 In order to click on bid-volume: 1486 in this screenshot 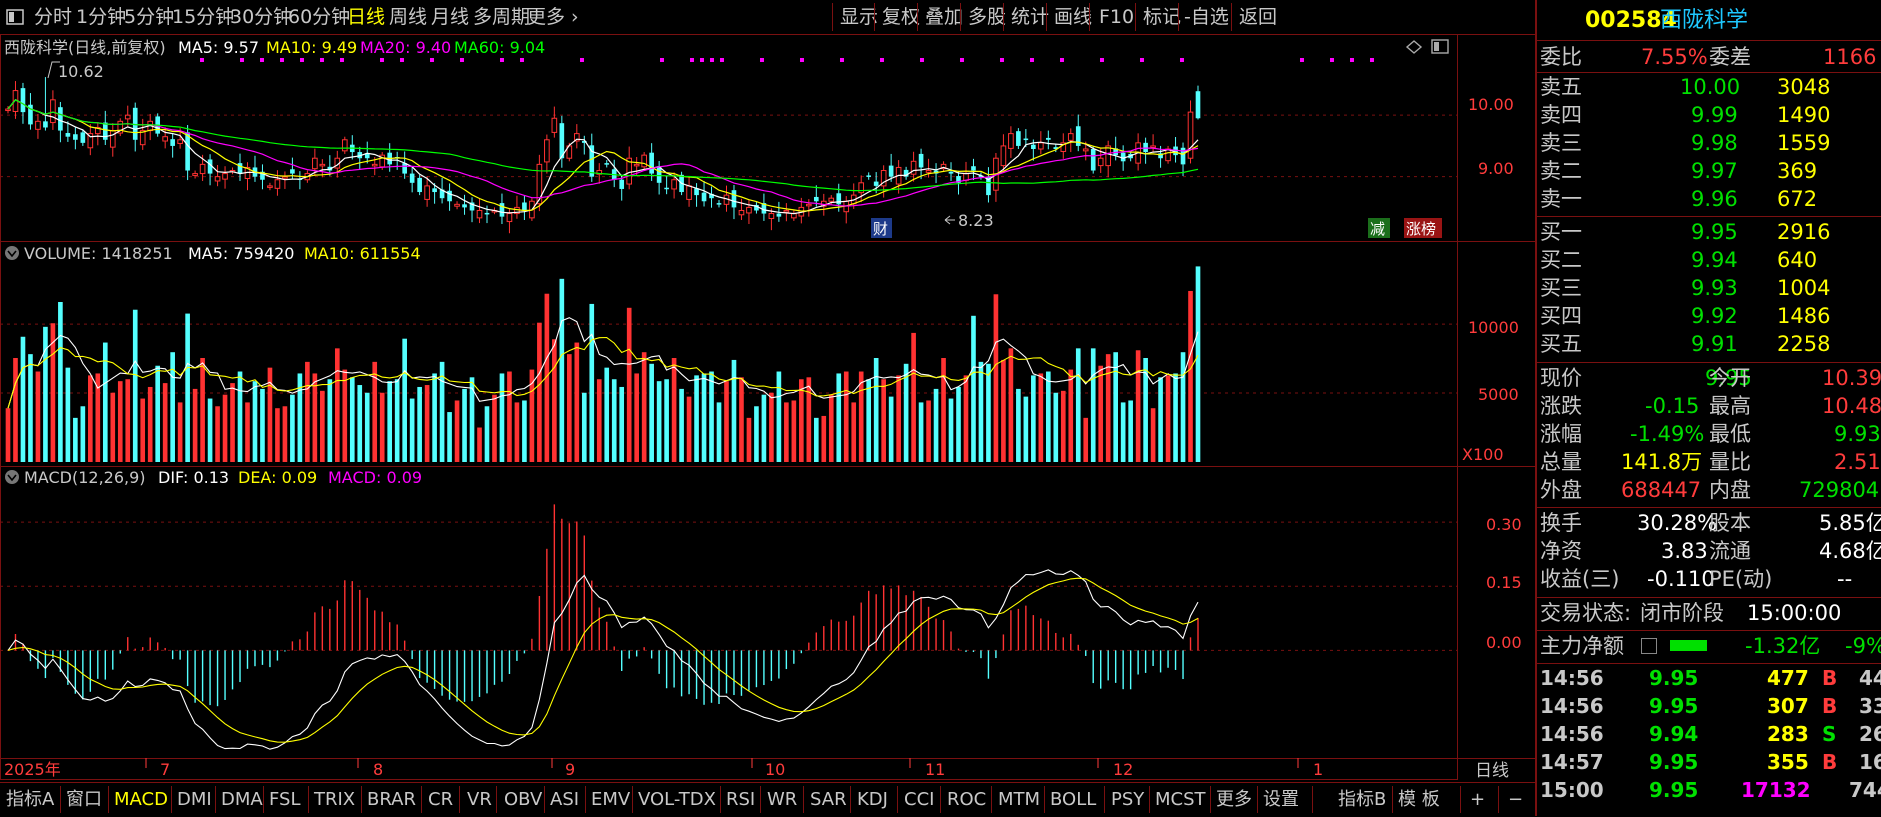, I will do `click(1804, 316)`.